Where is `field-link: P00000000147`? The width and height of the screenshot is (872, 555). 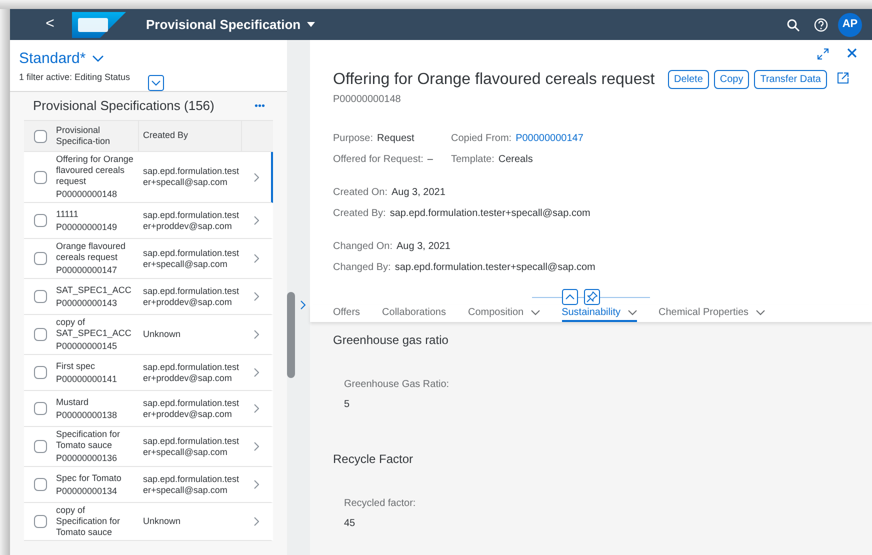 field-link: P00000000147 is located at coordinates (550, 138).